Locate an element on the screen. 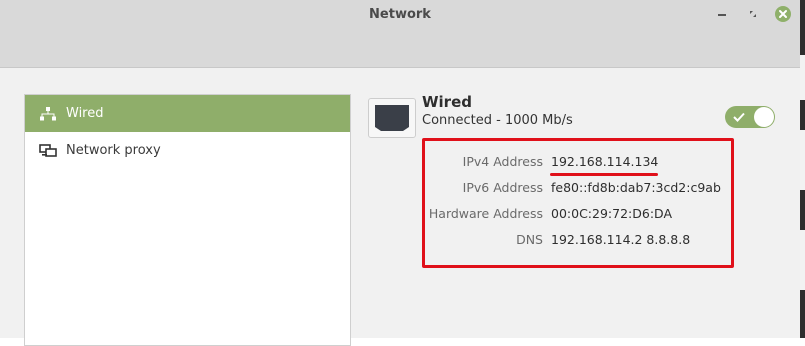 This screenshot has width=805, height=346. detail-value: 192.168.114.134 is located at coordinates (605, 161).